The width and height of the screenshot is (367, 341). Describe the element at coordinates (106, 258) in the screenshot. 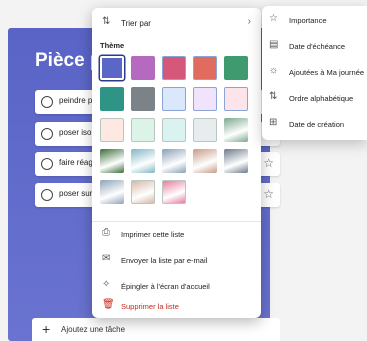

I see `mail-icon: ✉` at that location.